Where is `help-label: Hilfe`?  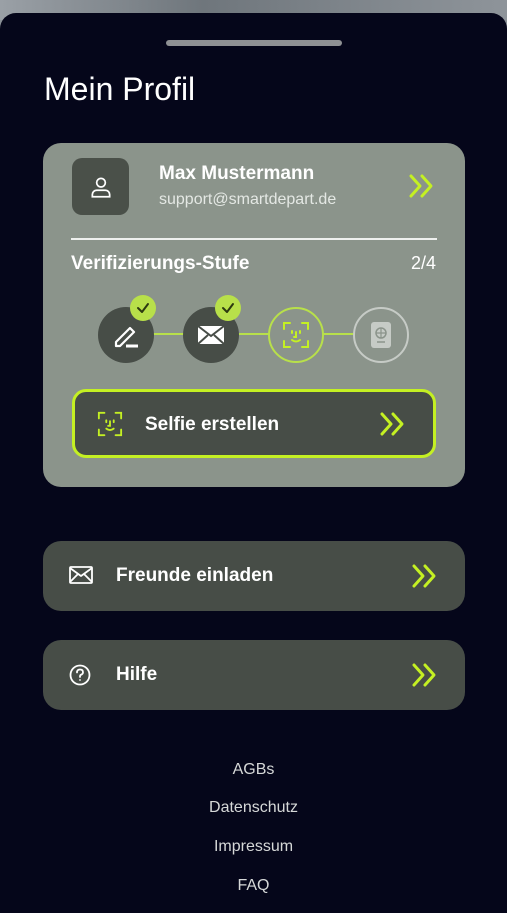 help-label: Hilfe is located at coordinates (137, 674).